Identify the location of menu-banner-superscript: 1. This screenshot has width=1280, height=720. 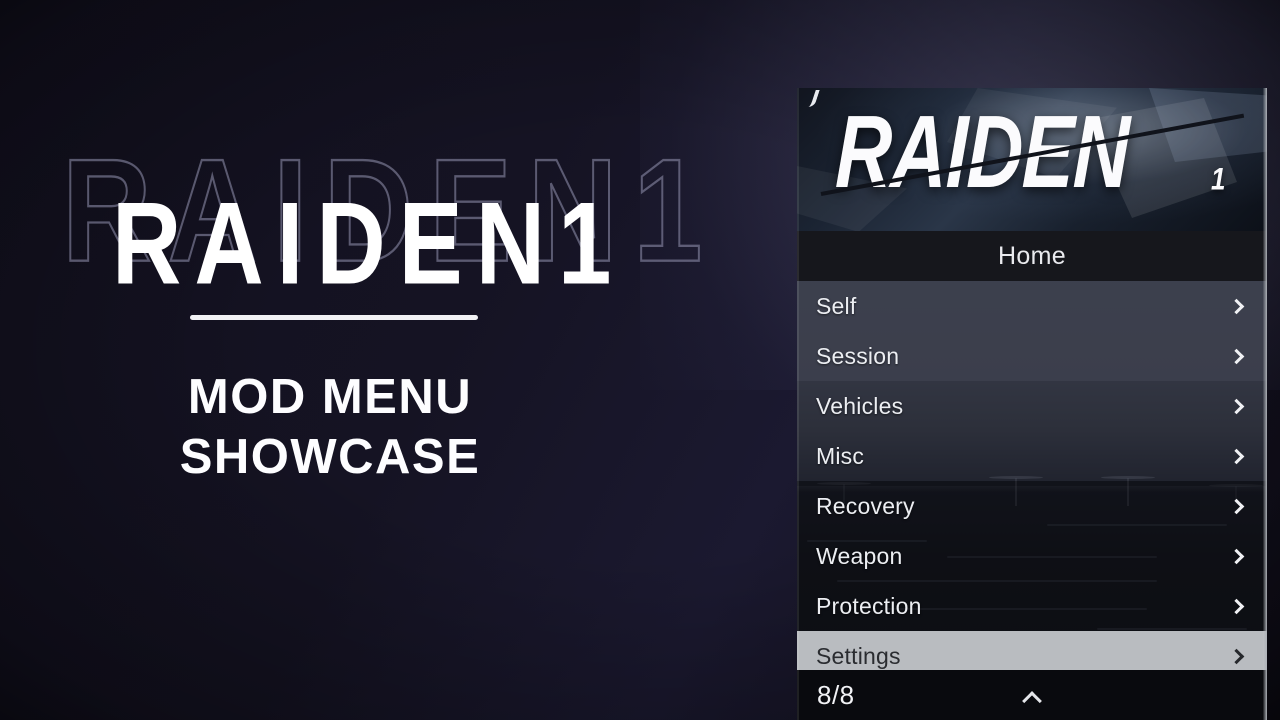
(1218, 178).